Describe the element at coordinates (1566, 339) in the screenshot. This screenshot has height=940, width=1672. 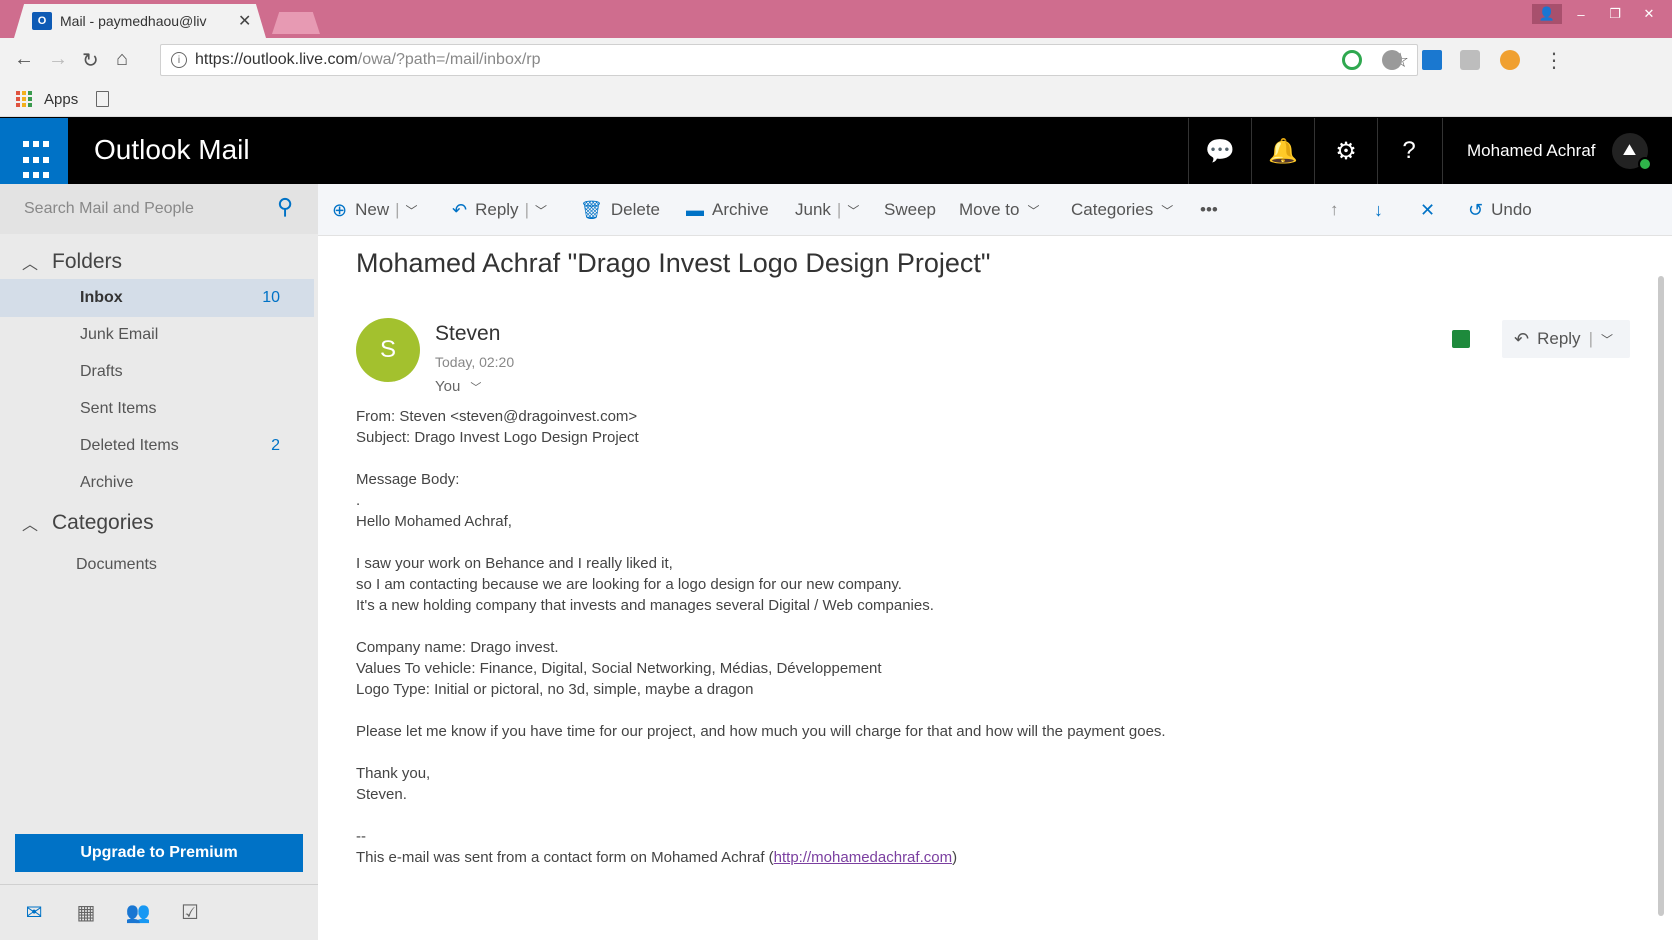
I see `message-reply-button: ↶ Reply | ﹀` at that location.